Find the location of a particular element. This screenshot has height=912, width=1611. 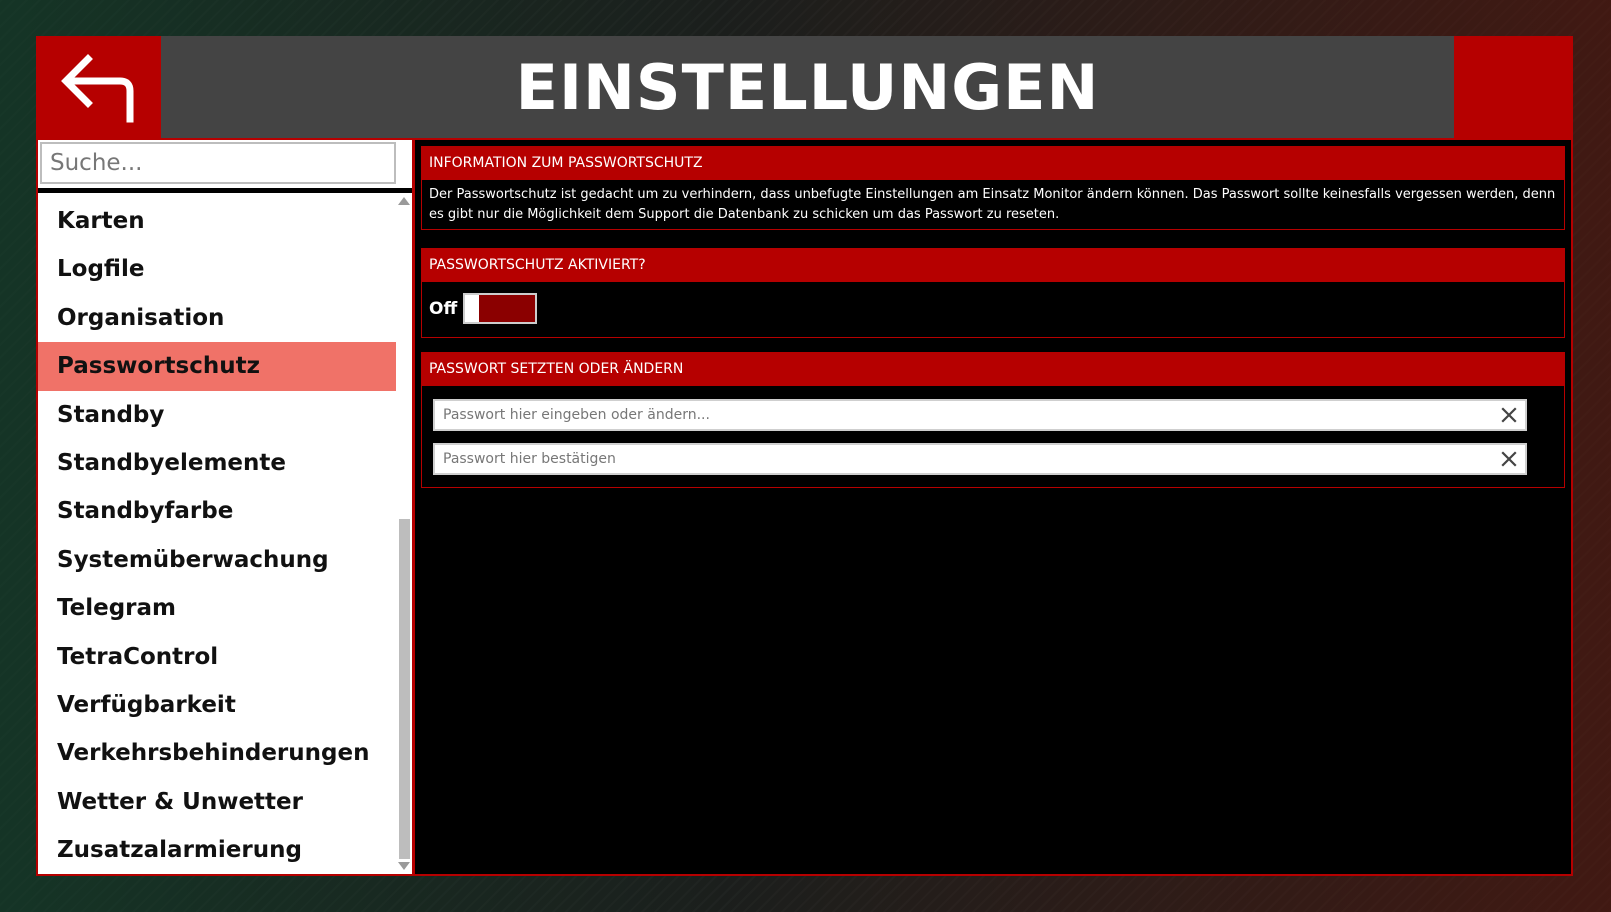

toggle-row: Off is located at coordinates (993, 309).